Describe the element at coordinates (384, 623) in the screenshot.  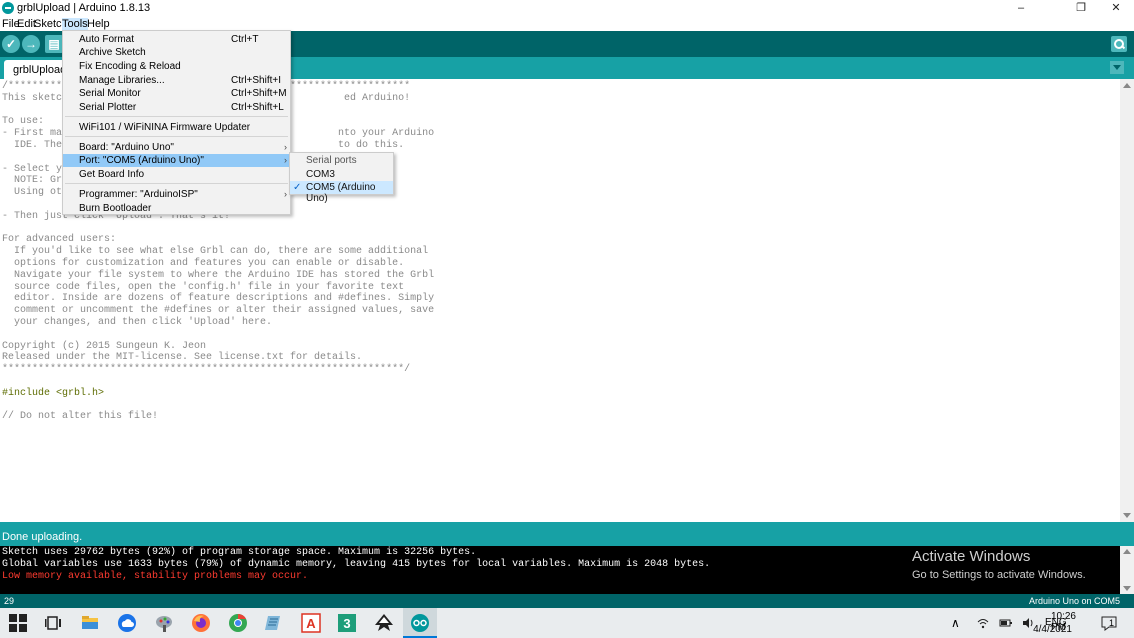
I see `inkscape-icon` at that location.